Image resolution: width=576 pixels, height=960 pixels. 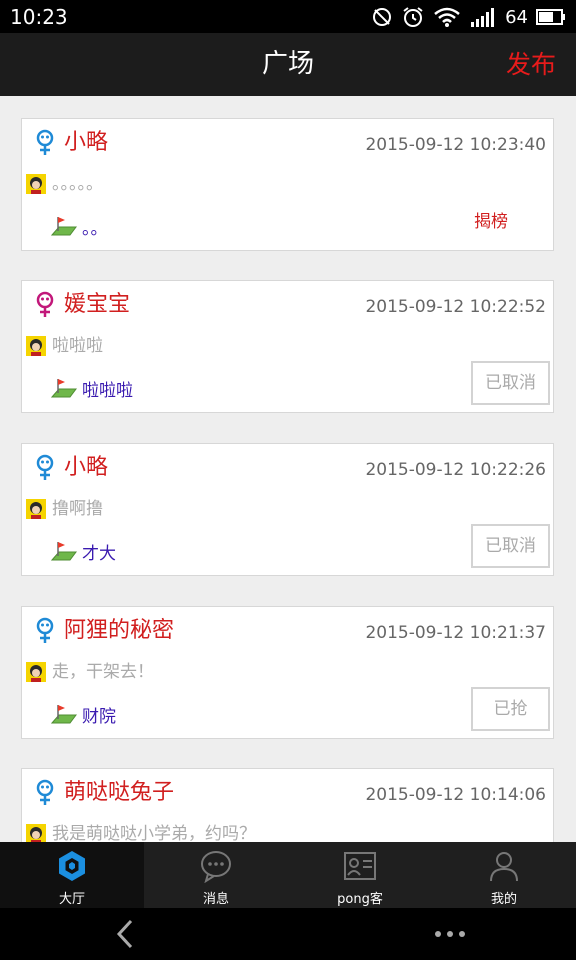 I want to click on post-message: 我是萌哒哒小学弟，约吗？, so click(x=154, y=833).